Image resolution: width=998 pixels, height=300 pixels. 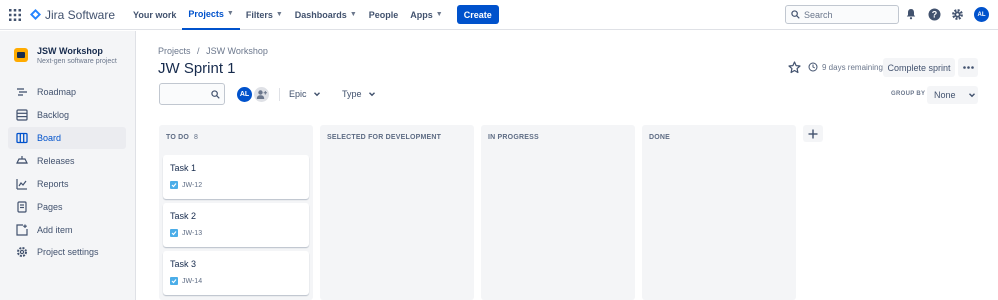 I want to click on column-title: IN PROGRESS, so click(x=513, y=137).